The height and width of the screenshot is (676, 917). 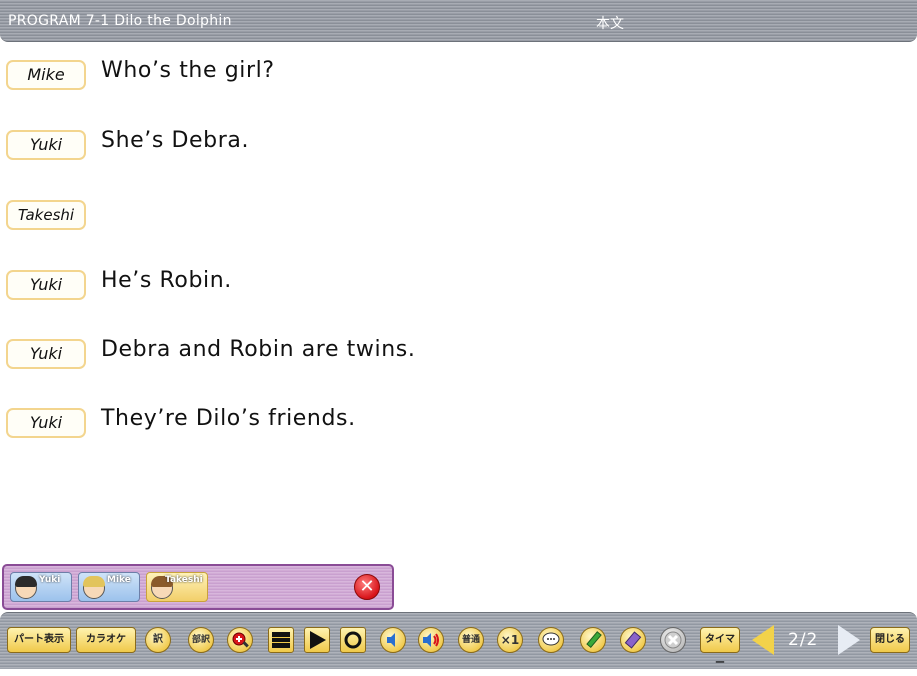 I want to click on speech-bubble-button, so click(x=551, y=640).